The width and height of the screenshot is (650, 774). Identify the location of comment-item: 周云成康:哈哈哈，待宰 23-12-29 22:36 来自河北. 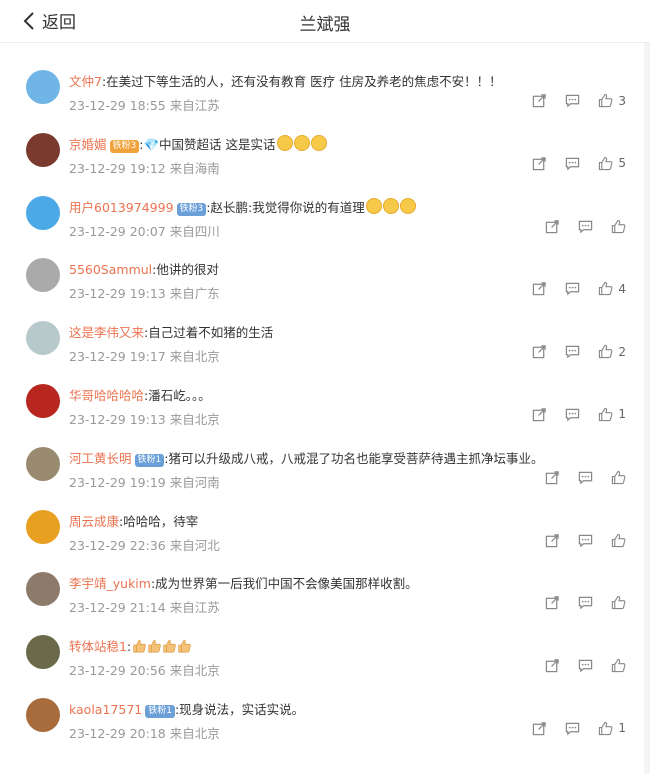
(325, 529).